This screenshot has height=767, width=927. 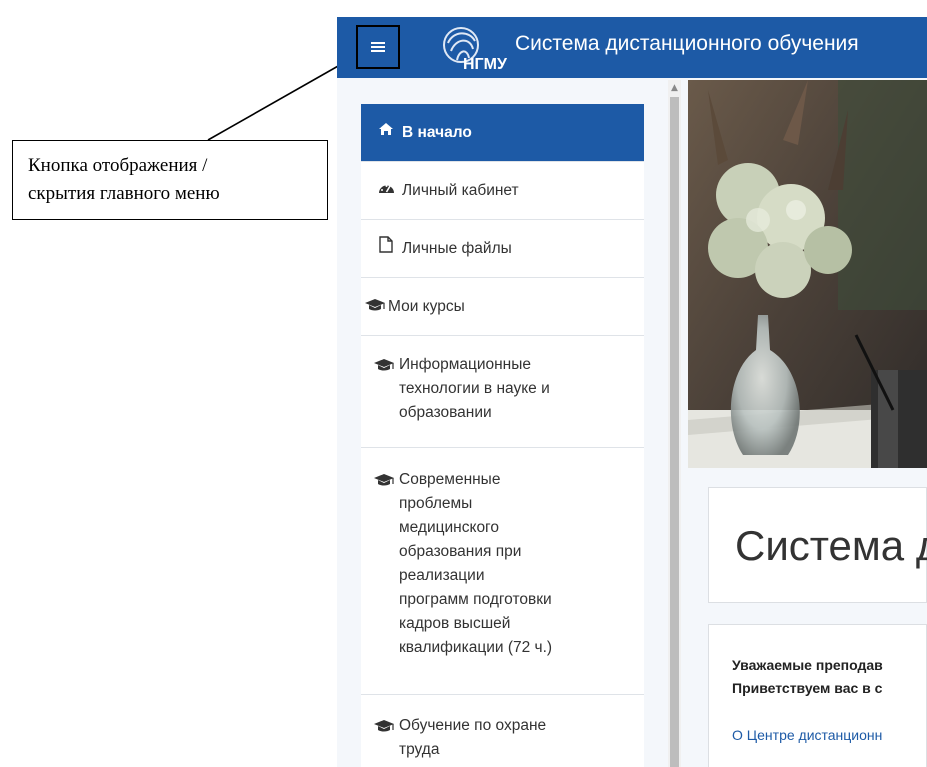 I want to click on scroll-up-arrow-icon: ▲, so click(x=674, y=88).